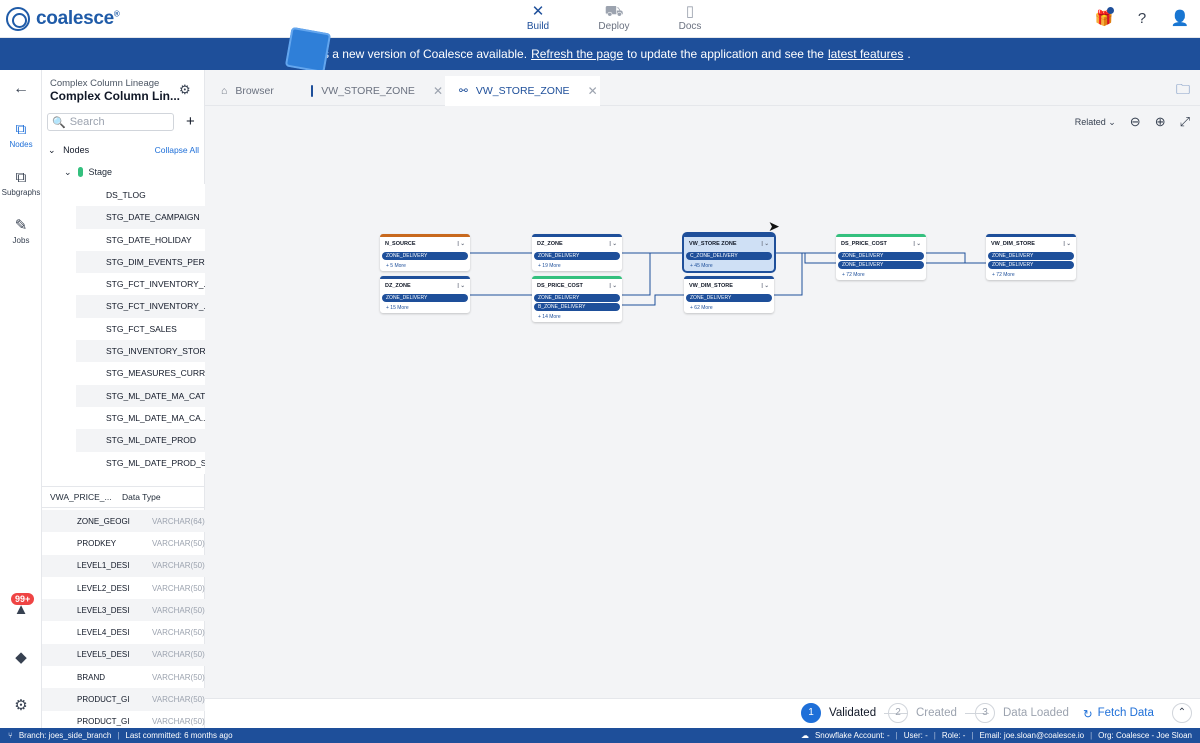 The height and width of the screenshot is (743, 1200). What do you see at coordinates (65, 735) in the screenshot?
I see `branch-status: Branch: joes_side_branch` at bounding box center [65, 735].